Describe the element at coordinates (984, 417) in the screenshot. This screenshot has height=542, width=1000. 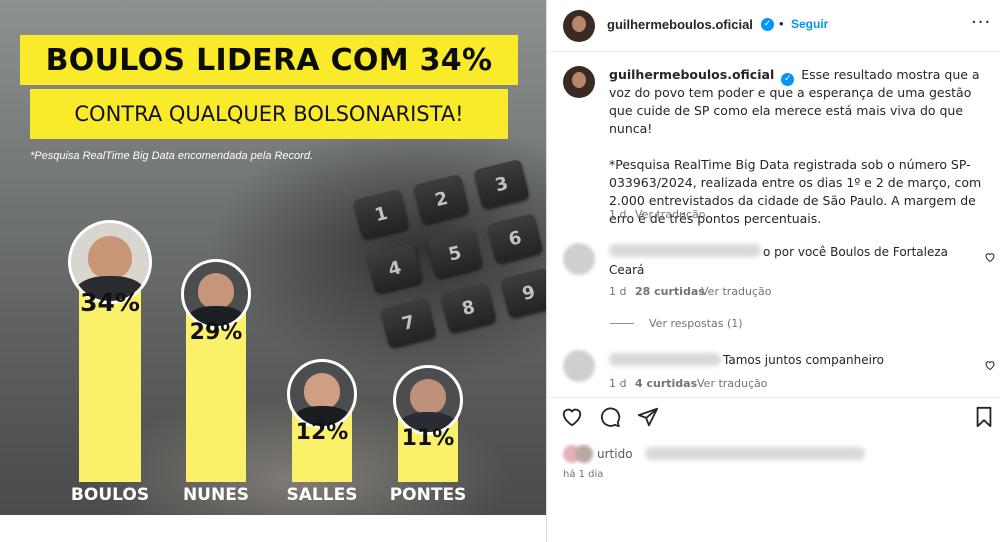
I see `bookmark-icon` at that location.